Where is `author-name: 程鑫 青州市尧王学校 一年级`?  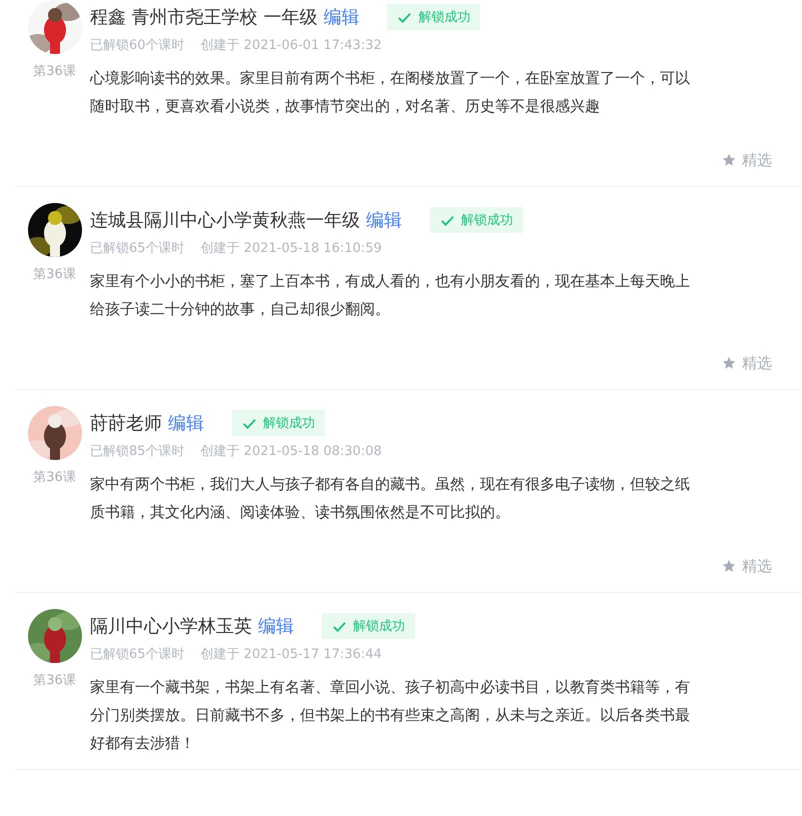 author-name: 程鑫 青州市尧王学校 一年级 is located at coordinates (204, 17).